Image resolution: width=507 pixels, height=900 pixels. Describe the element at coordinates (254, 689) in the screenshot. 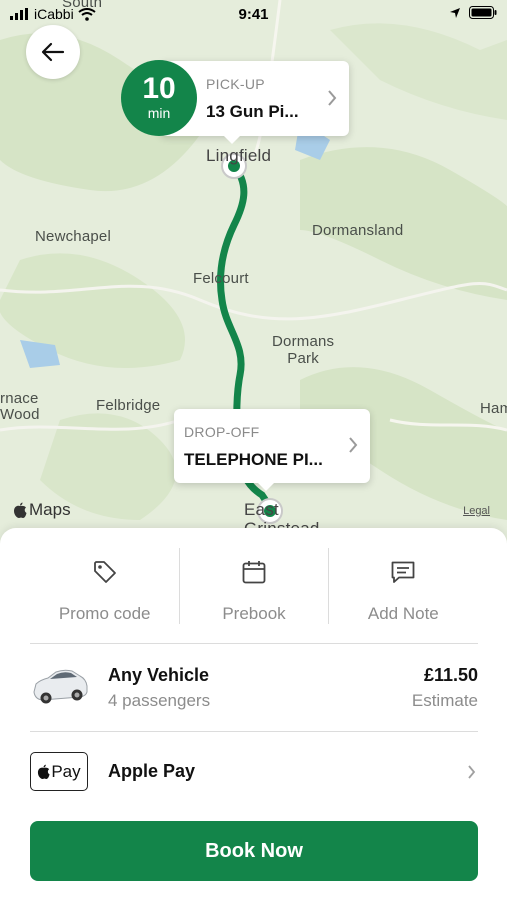

I see `vehicle-option: Any Vehicle 4 passengers £11.50 Estimate` at that location.